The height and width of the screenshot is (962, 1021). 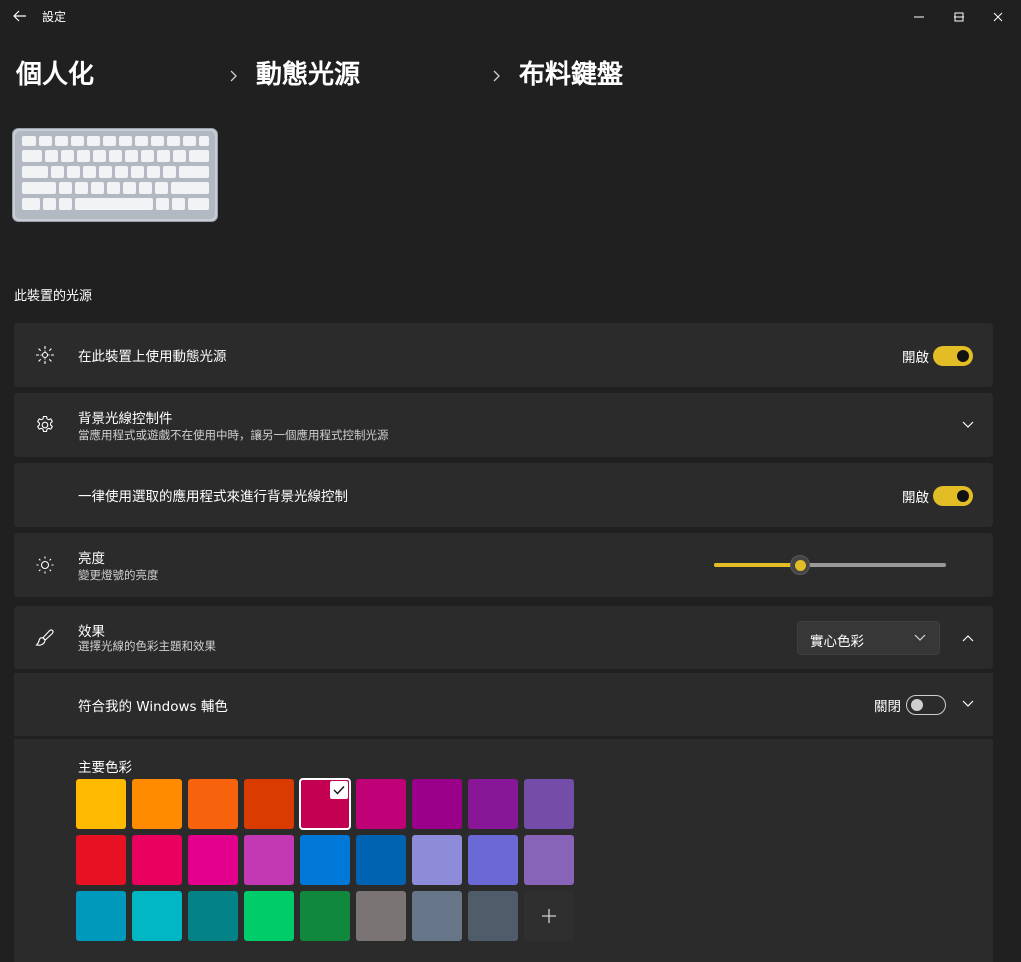 What do you see at coordinates (45, 425) in the screenshot?
I see `gear-icon` at bounding box center [45, 425].